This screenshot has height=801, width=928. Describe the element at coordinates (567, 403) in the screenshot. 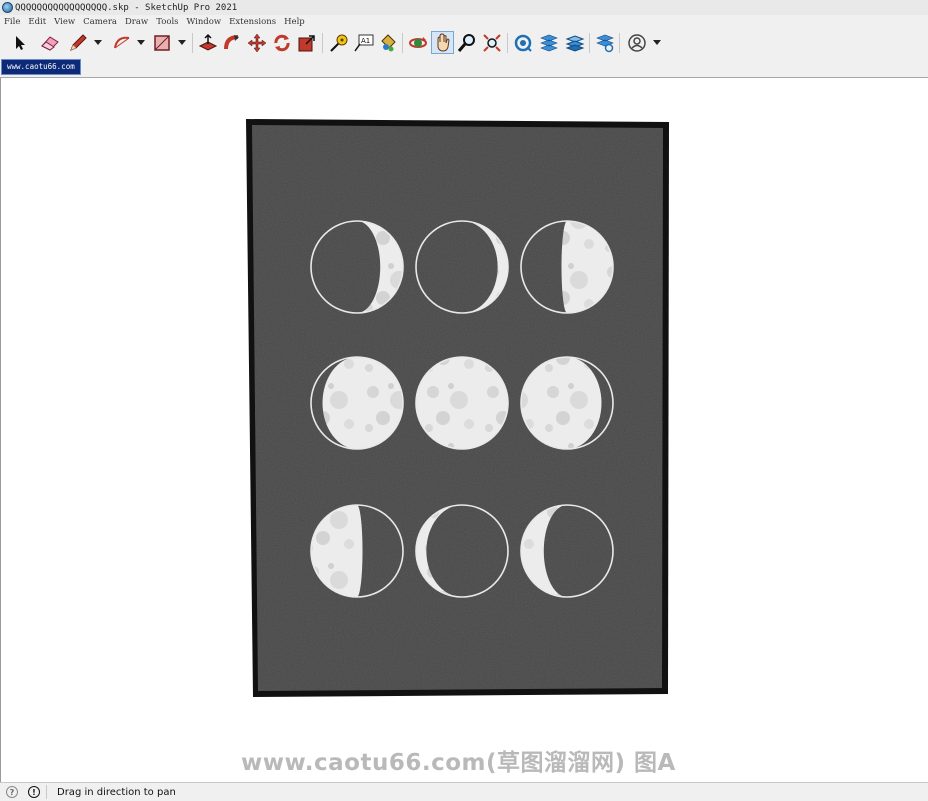

I see `moon-waning-gibbous` at that location.